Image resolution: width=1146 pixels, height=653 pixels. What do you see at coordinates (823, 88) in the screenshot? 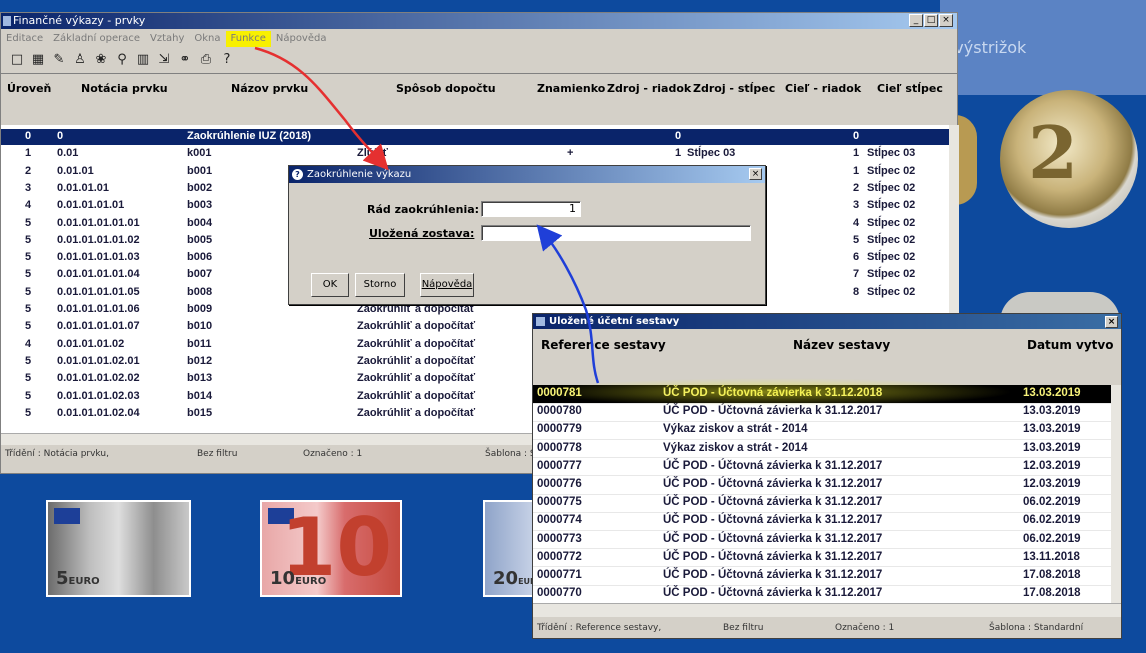
I see `column-header: Cieľ - riadok` at bounding box center [823, 88].